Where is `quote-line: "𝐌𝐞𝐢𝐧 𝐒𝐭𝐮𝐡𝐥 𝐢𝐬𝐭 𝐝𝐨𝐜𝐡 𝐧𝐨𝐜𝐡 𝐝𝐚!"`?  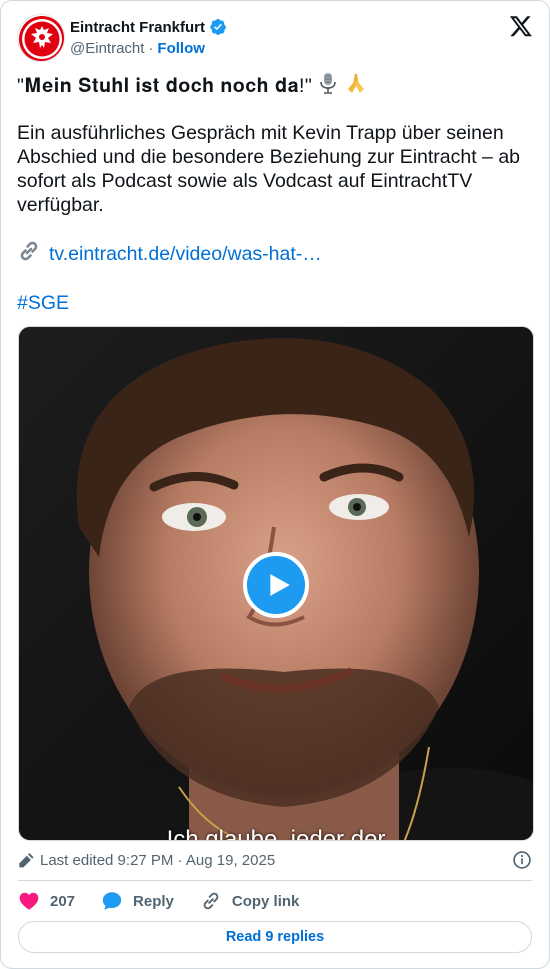 quote-line: "𝐌𝐞𝐢𝐧 𝐒𝐭𝐮𝐡𝐥 𝐢𝐬𝐭 𝐝𝐨𝐜𝐡 𝐧𝐨𝐜𝐡 𝐝𝐚!" is located at coordinates (275, 86).